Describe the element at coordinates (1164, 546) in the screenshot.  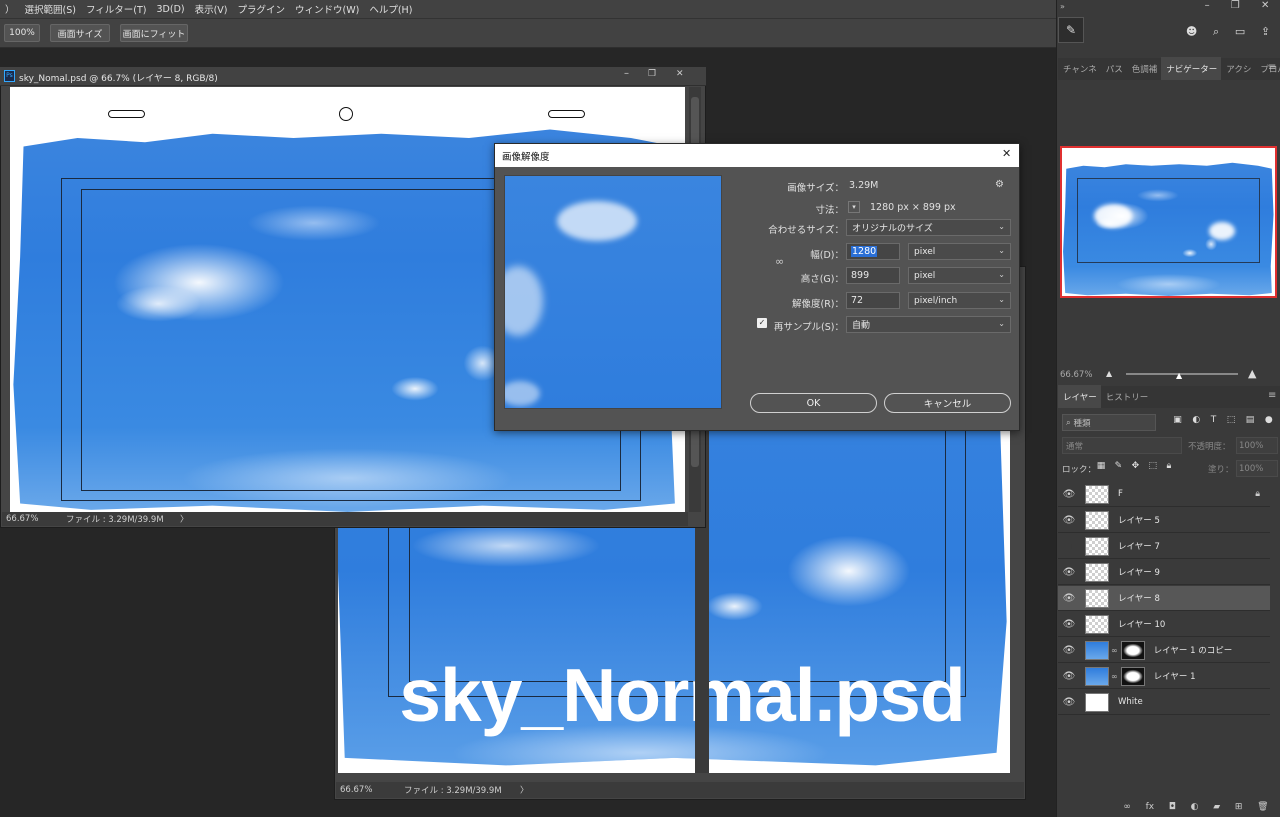
I see `layer-row: ▫ レイヤー 7` at that location.